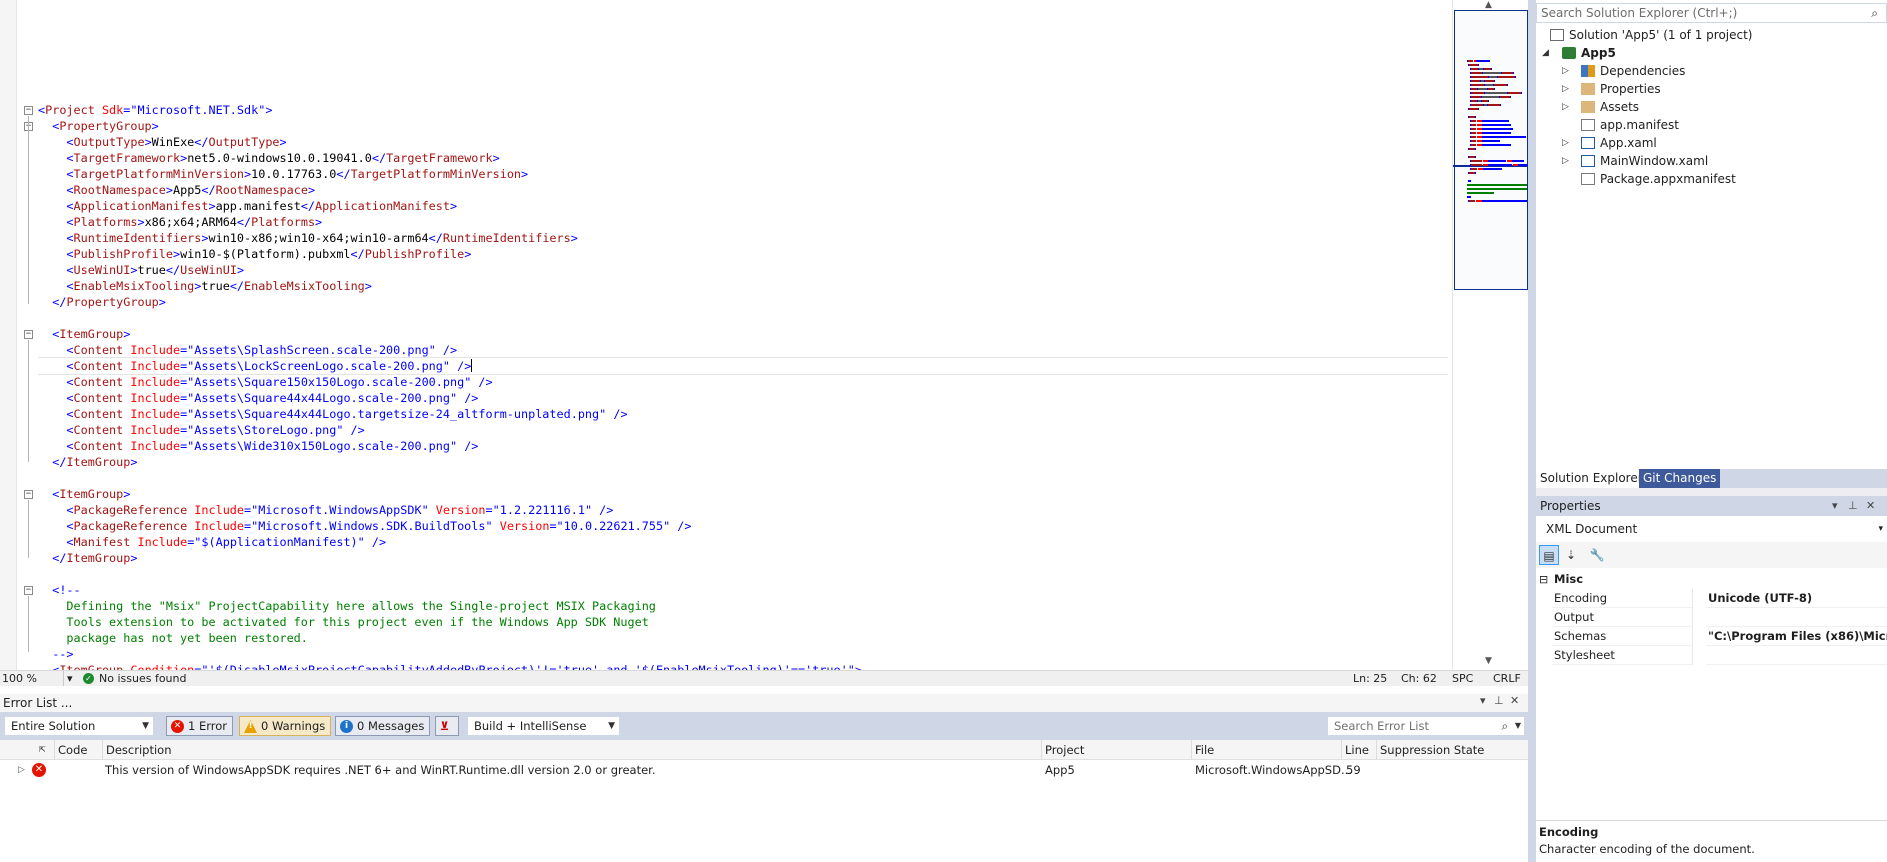  I want to click on tree-item-mainwindow-xaml: ▷ MainWindow.xaml, so click(1635, 161).